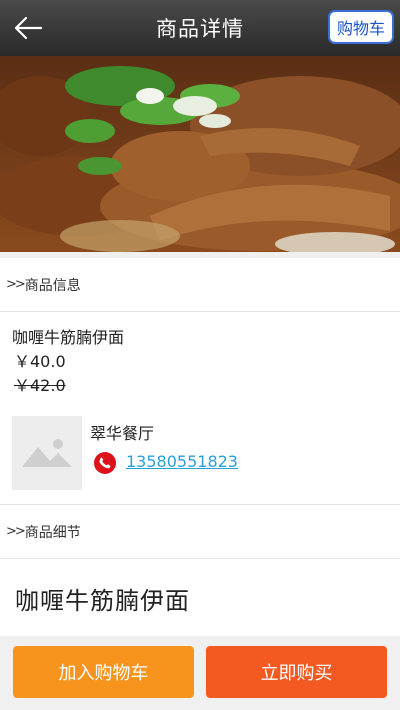 The width and height of the screenshot is (400, 710). I want to click on back-arrow-icon, so click(28, 28).